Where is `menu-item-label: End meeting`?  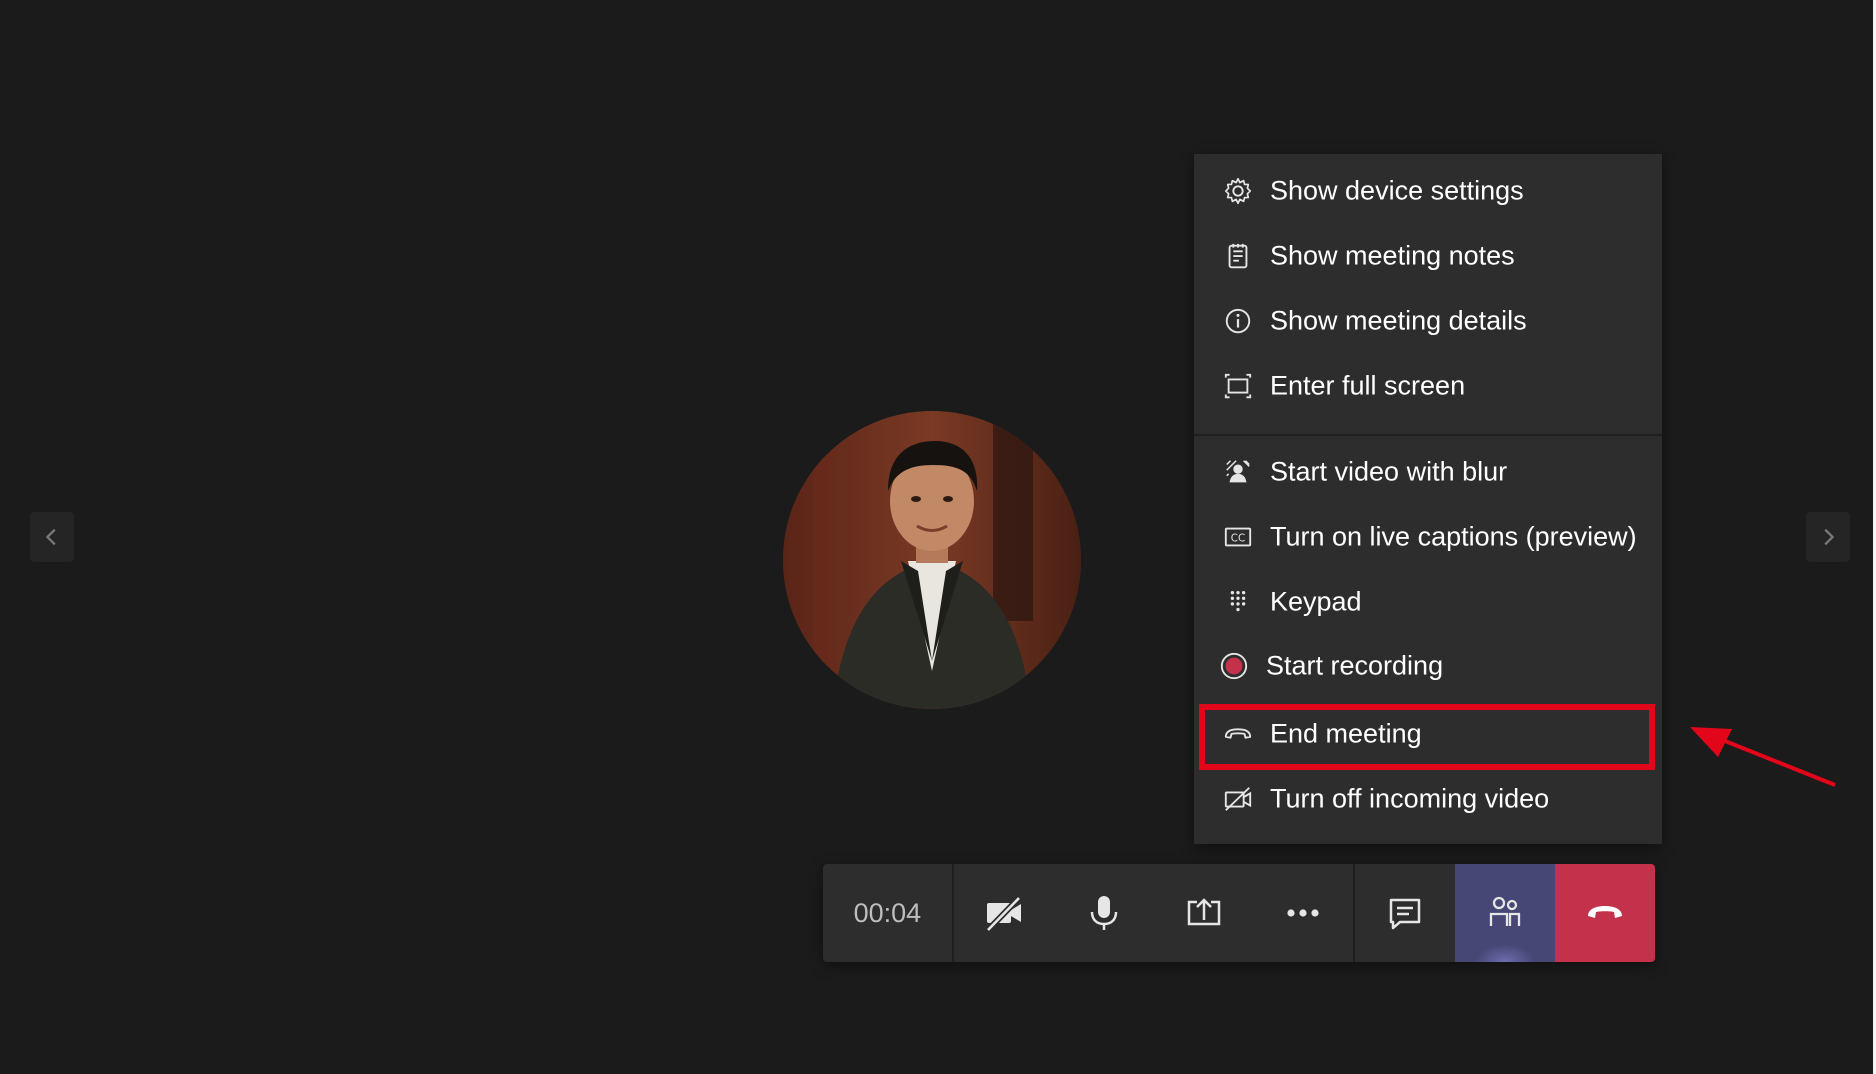
menu-item-label: End meeting is located at coordinates (1346, 733).